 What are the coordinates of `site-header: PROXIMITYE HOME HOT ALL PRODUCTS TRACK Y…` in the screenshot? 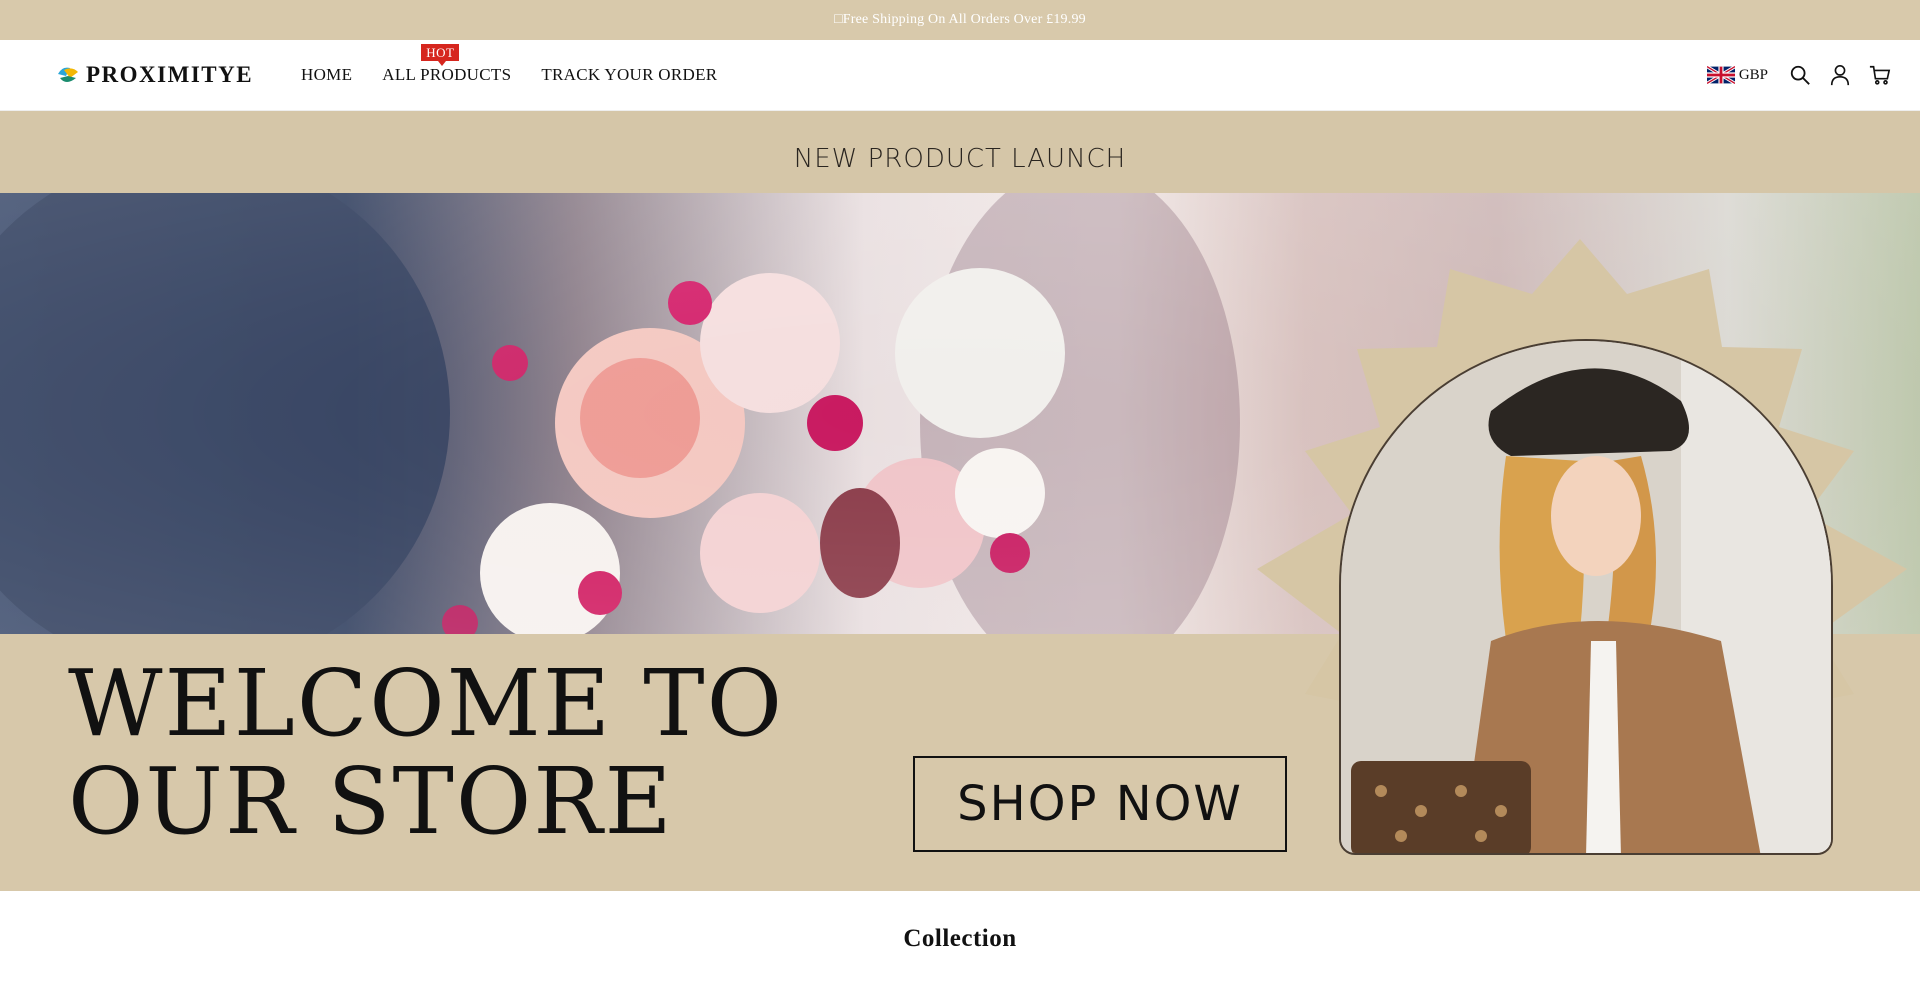 It's located at (960, 75).